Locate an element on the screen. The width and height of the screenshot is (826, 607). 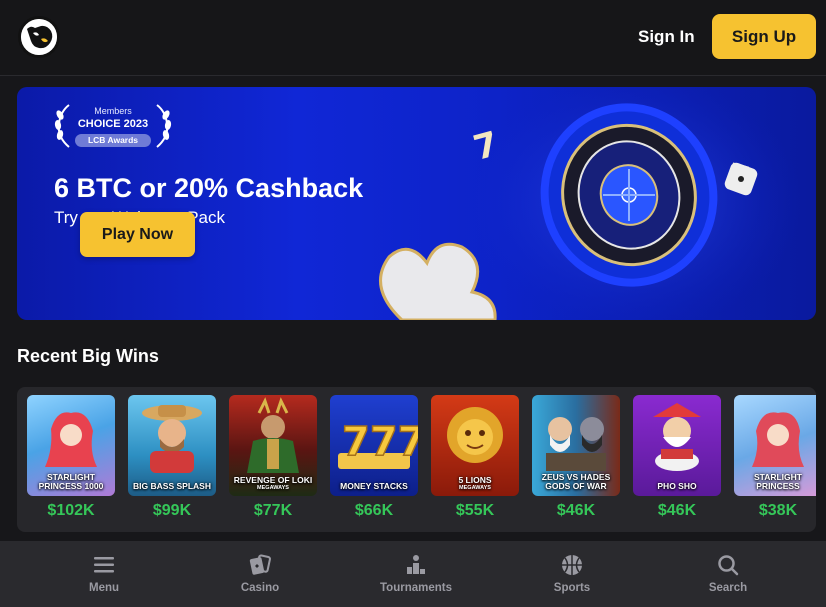
game-card: REVENGE OF LOKI MEGAWAYS $77K is located at coordinates (273, 457).